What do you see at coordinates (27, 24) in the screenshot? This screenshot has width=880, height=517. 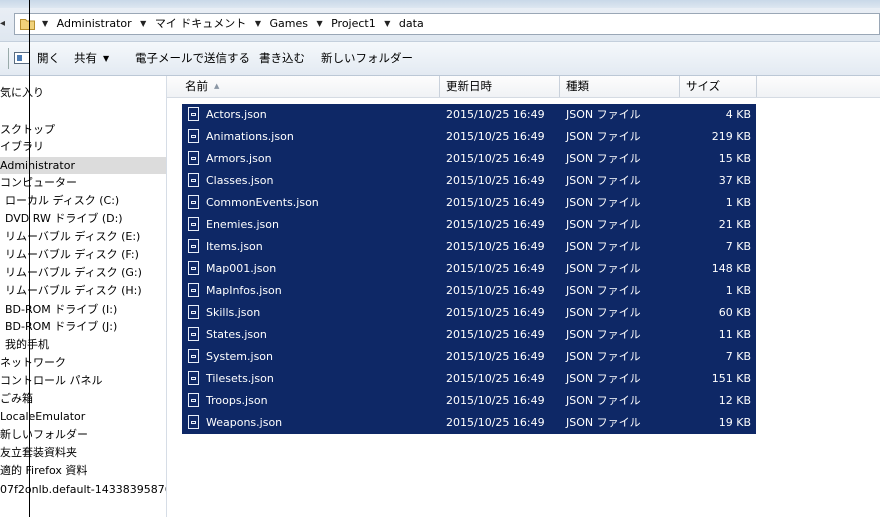 I see `folder-icon` at bounding box center [27, 24].